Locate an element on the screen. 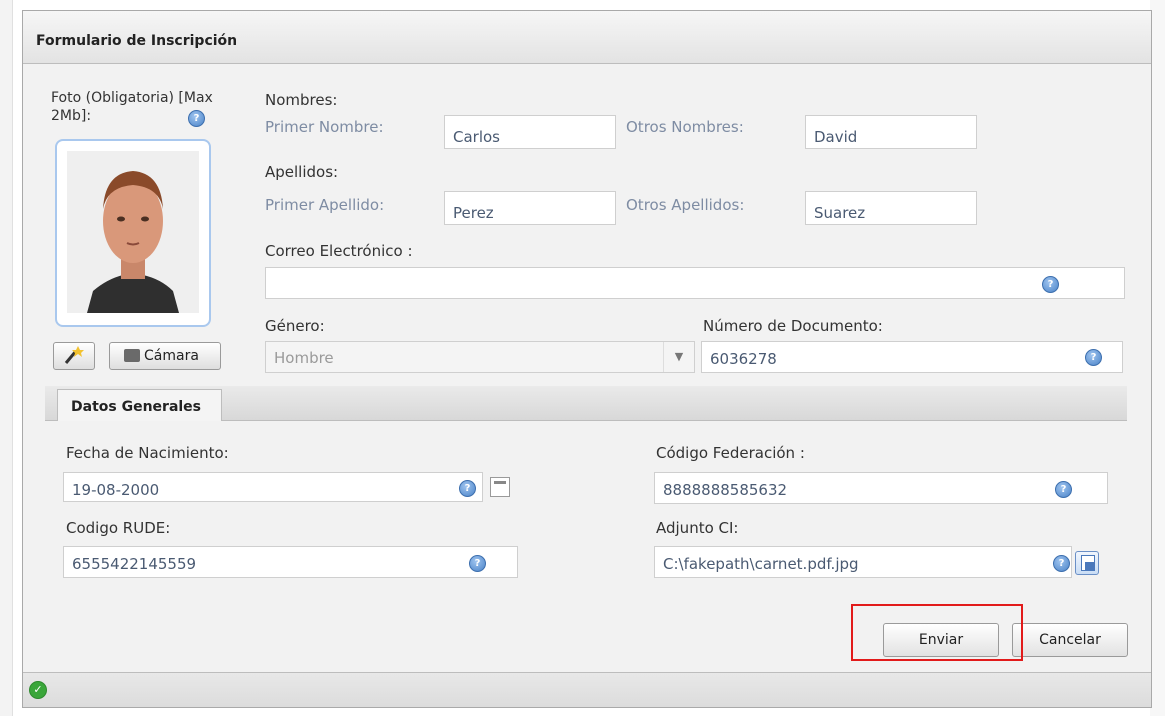 The width and height of the screenshot is (1165, 716). attach-file-icon is located at coordinates (1087, 563).